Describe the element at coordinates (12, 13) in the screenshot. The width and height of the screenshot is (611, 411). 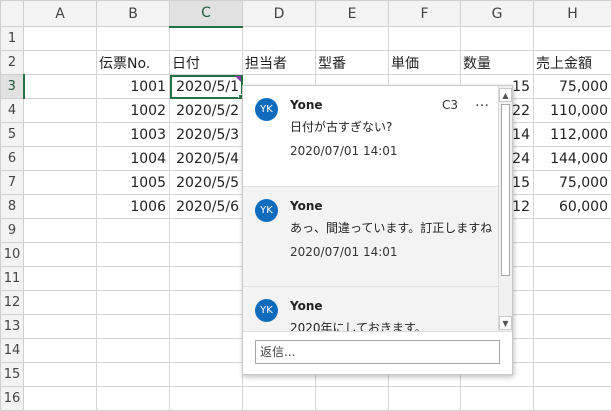
I see `select-all-corner` at that location.